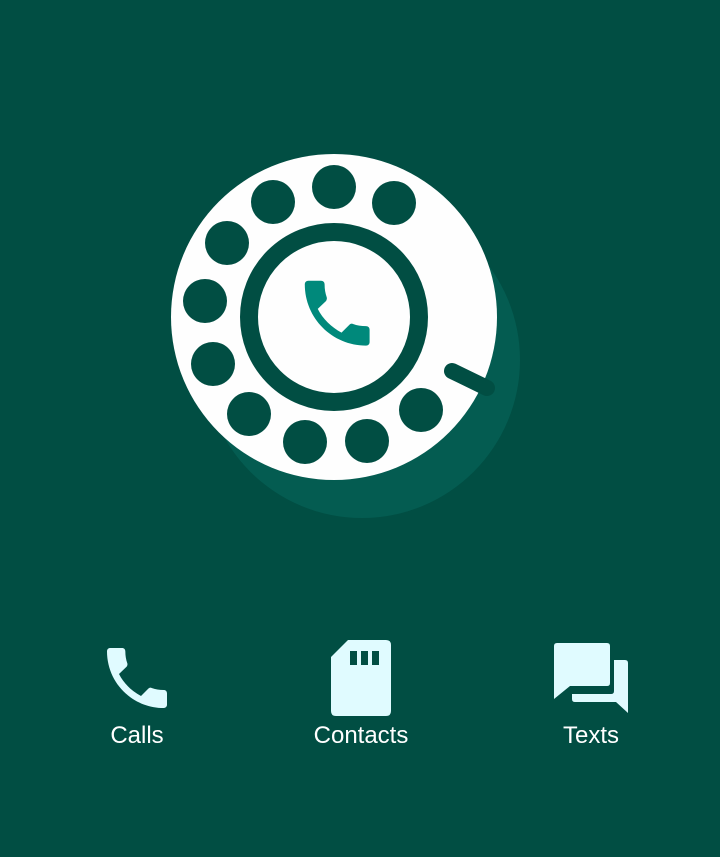 This screenshot has width=720, height=857. I want to click on nav-contacts-label: Contacts, so click(361, 735).